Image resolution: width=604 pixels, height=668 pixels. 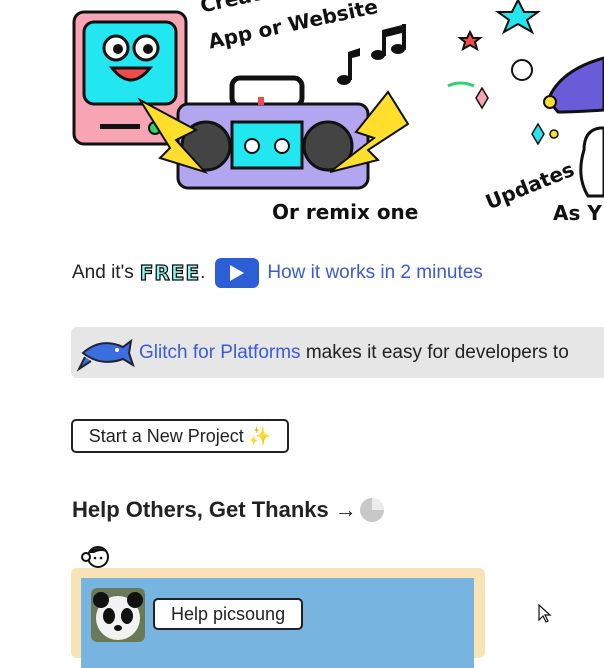 I want to click on play-icon, so click(x=237, y=273).